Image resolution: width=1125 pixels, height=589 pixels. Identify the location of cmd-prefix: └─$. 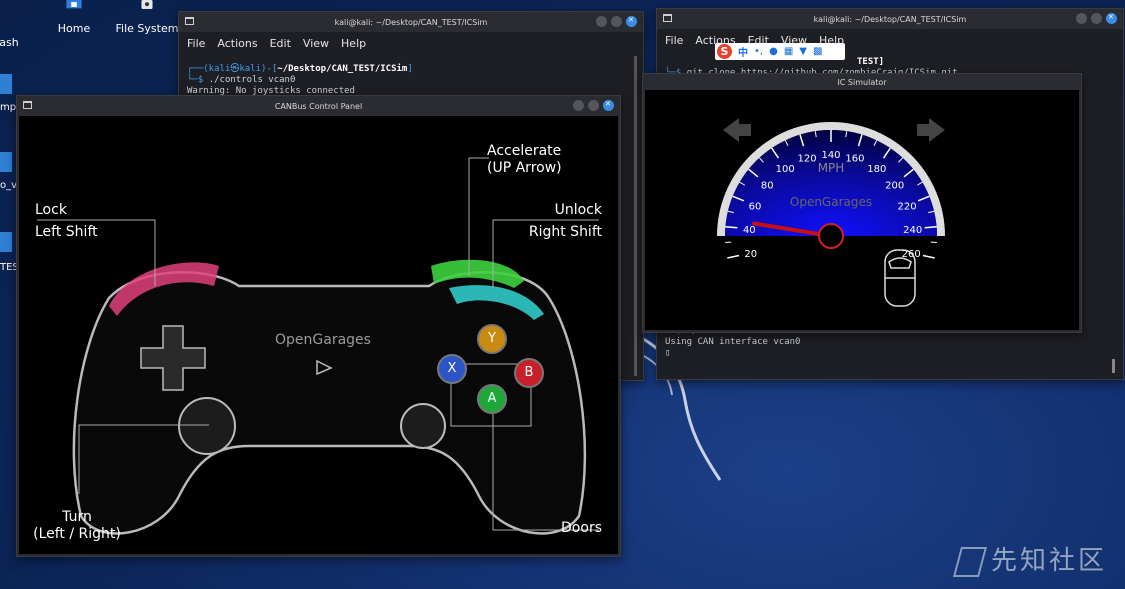
(198, 80).